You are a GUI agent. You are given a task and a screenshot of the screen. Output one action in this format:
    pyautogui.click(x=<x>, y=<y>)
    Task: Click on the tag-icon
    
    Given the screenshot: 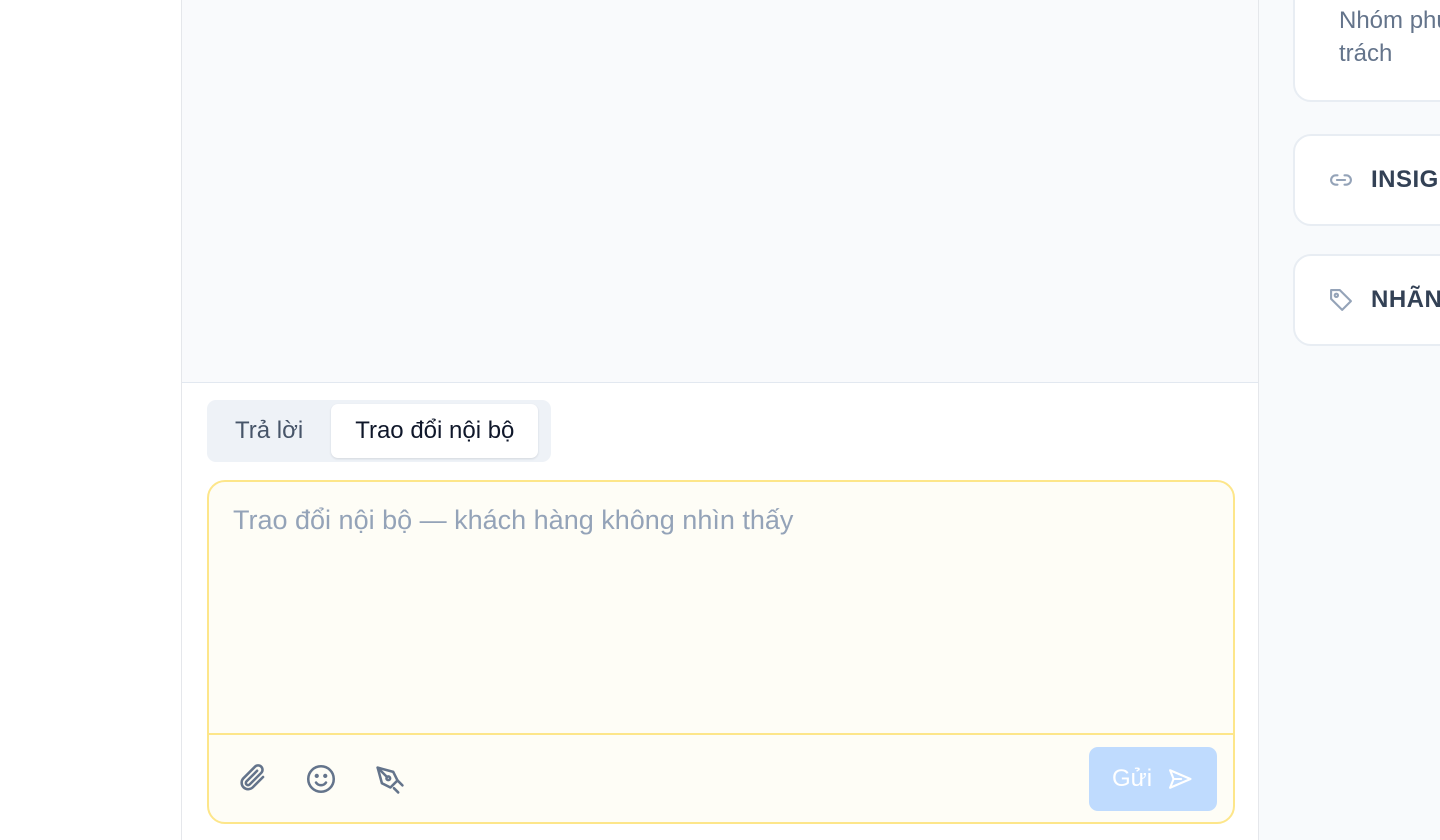 What is the action you would take?
    pyautogui.click(x=1341, y=300)
    